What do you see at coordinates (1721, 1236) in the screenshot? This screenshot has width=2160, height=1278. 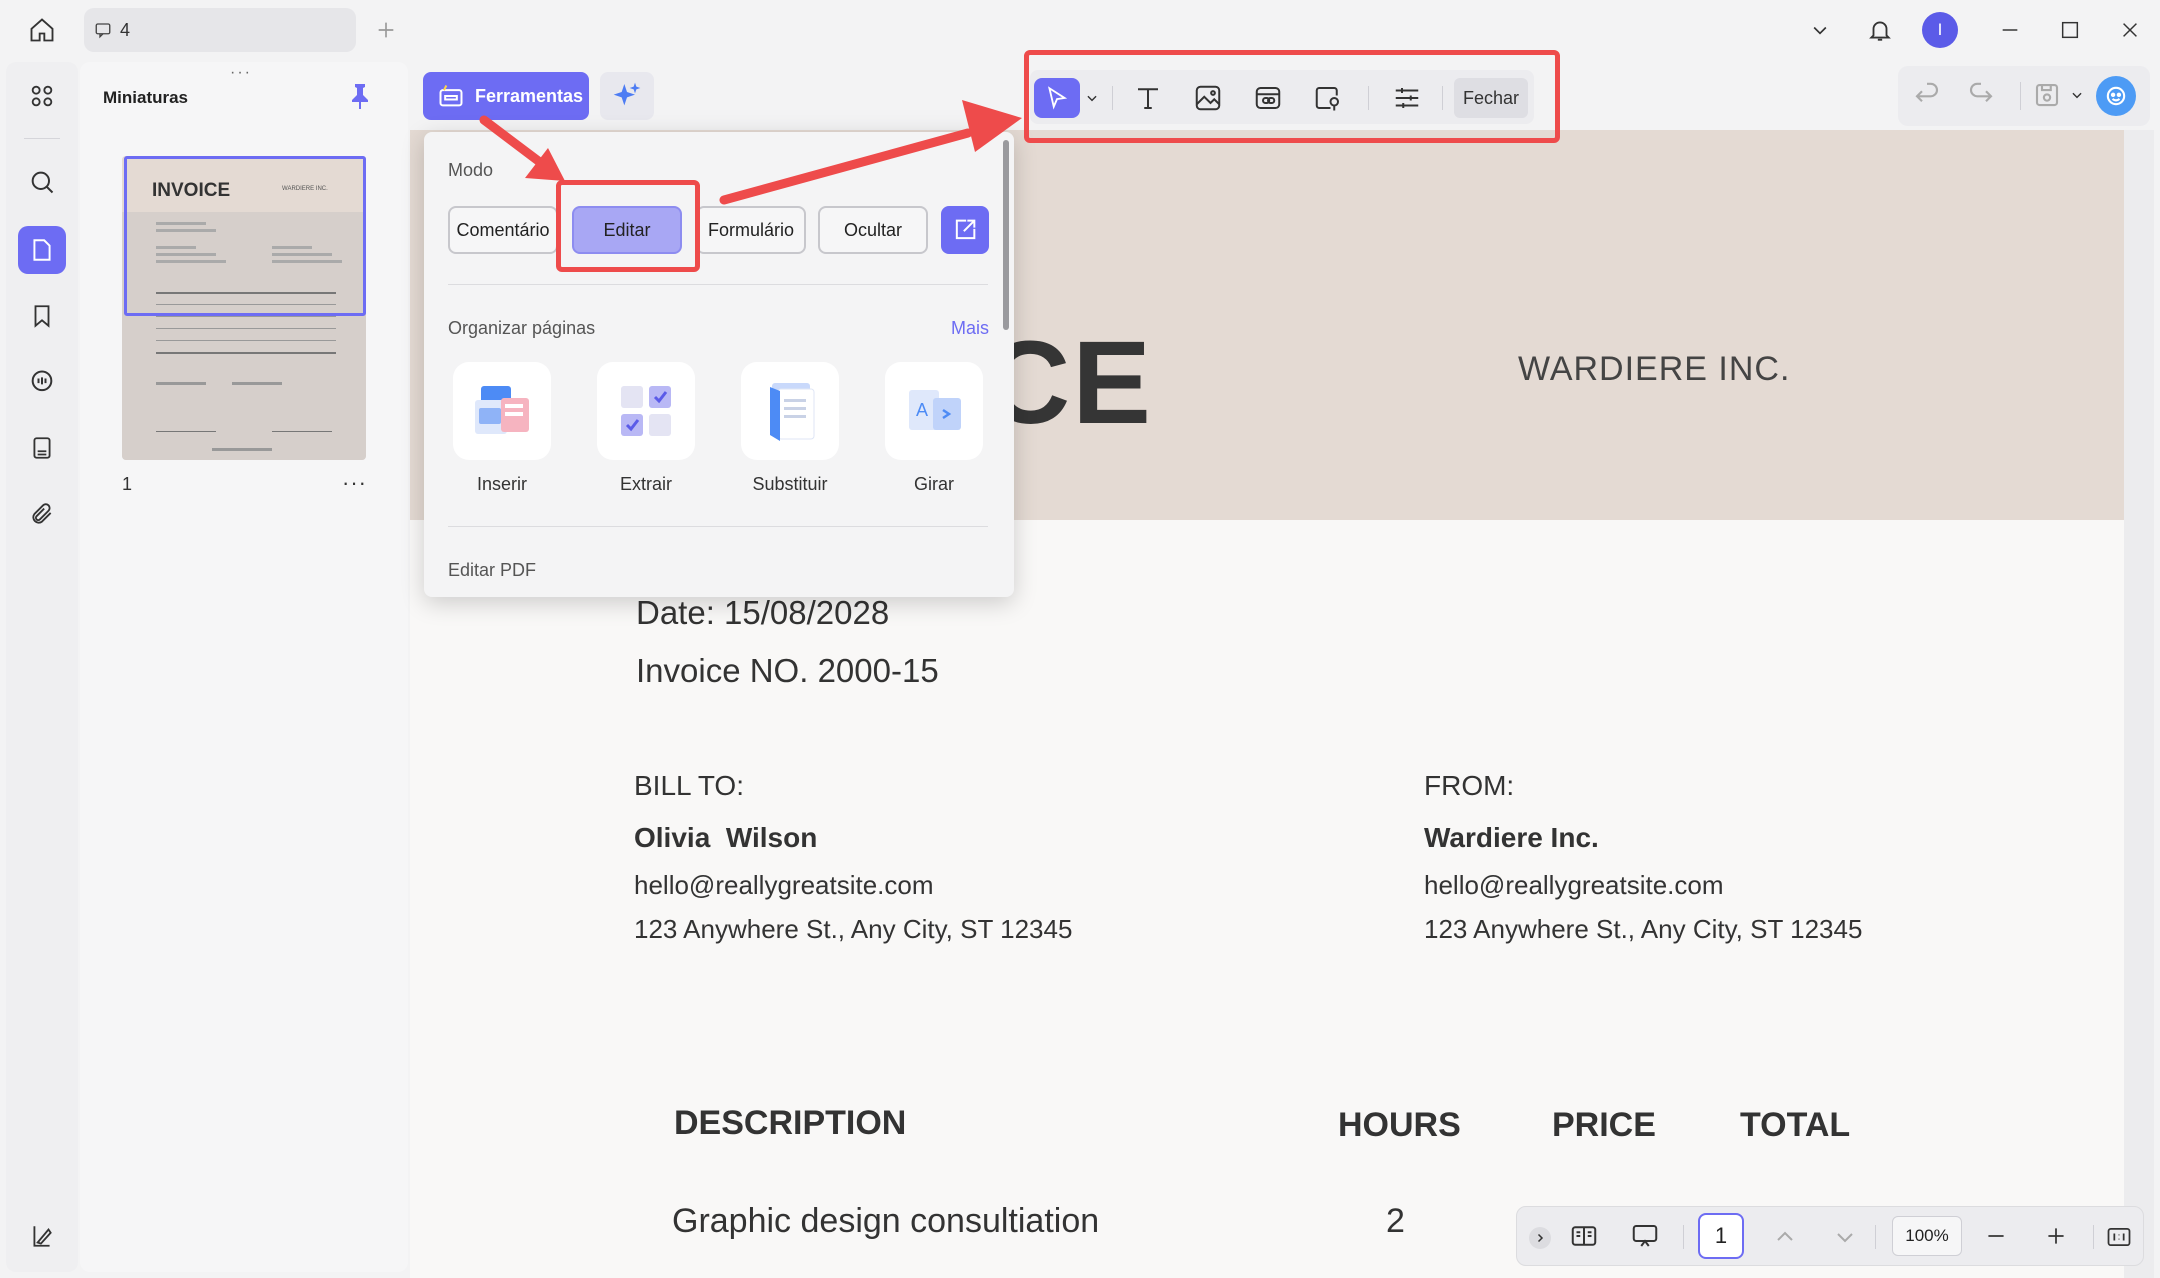 I see `page-number-input: 1` at bounding box center [1721, 1236].